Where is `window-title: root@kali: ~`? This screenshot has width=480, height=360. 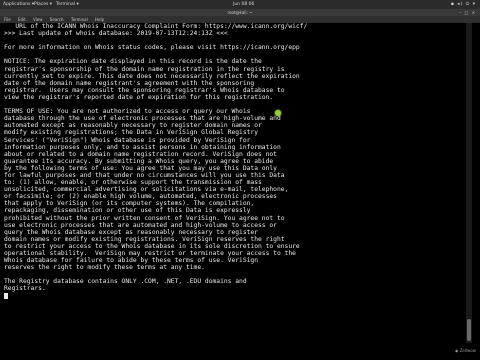
window-title: root@kali: ~ is located at coordinates (240, 12).